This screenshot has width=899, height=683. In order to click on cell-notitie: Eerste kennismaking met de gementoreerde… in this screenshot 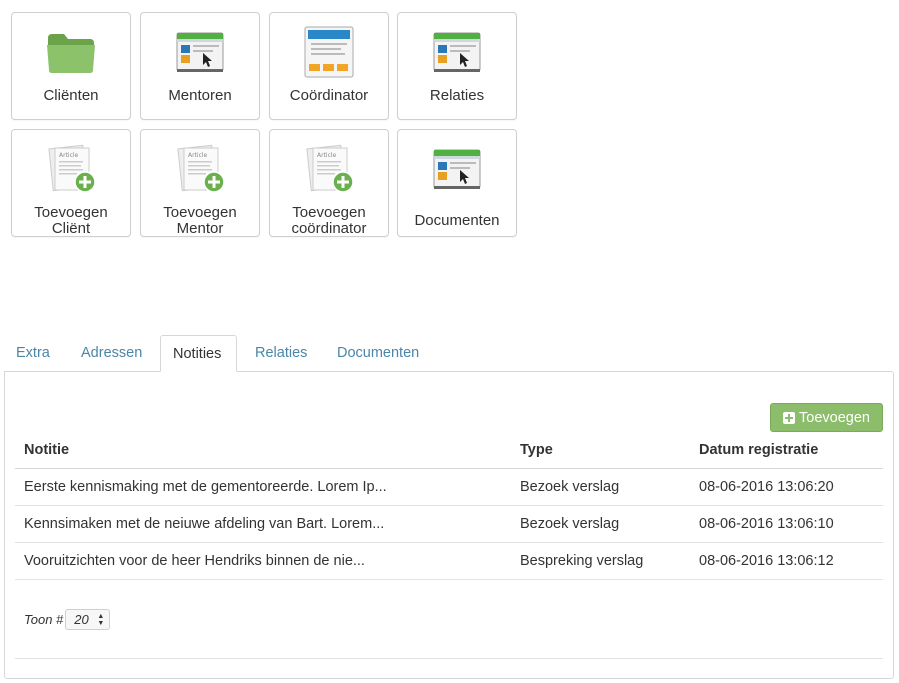, I will do `click(263, 487)`.